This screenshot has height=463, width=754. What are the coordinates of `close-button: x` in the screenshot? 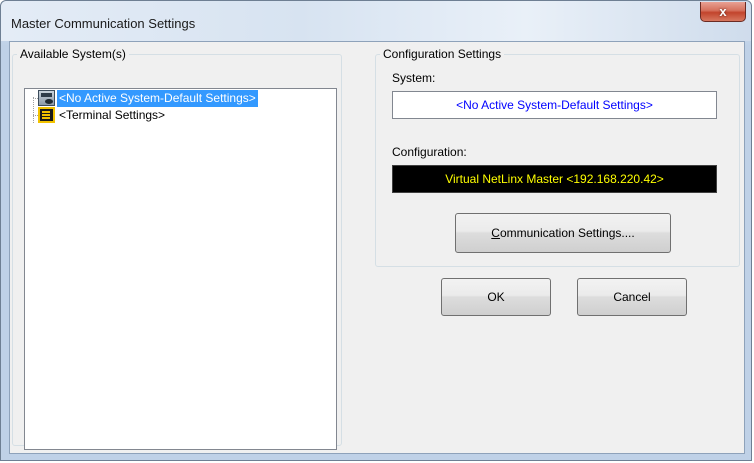 It's located at (723, 12).